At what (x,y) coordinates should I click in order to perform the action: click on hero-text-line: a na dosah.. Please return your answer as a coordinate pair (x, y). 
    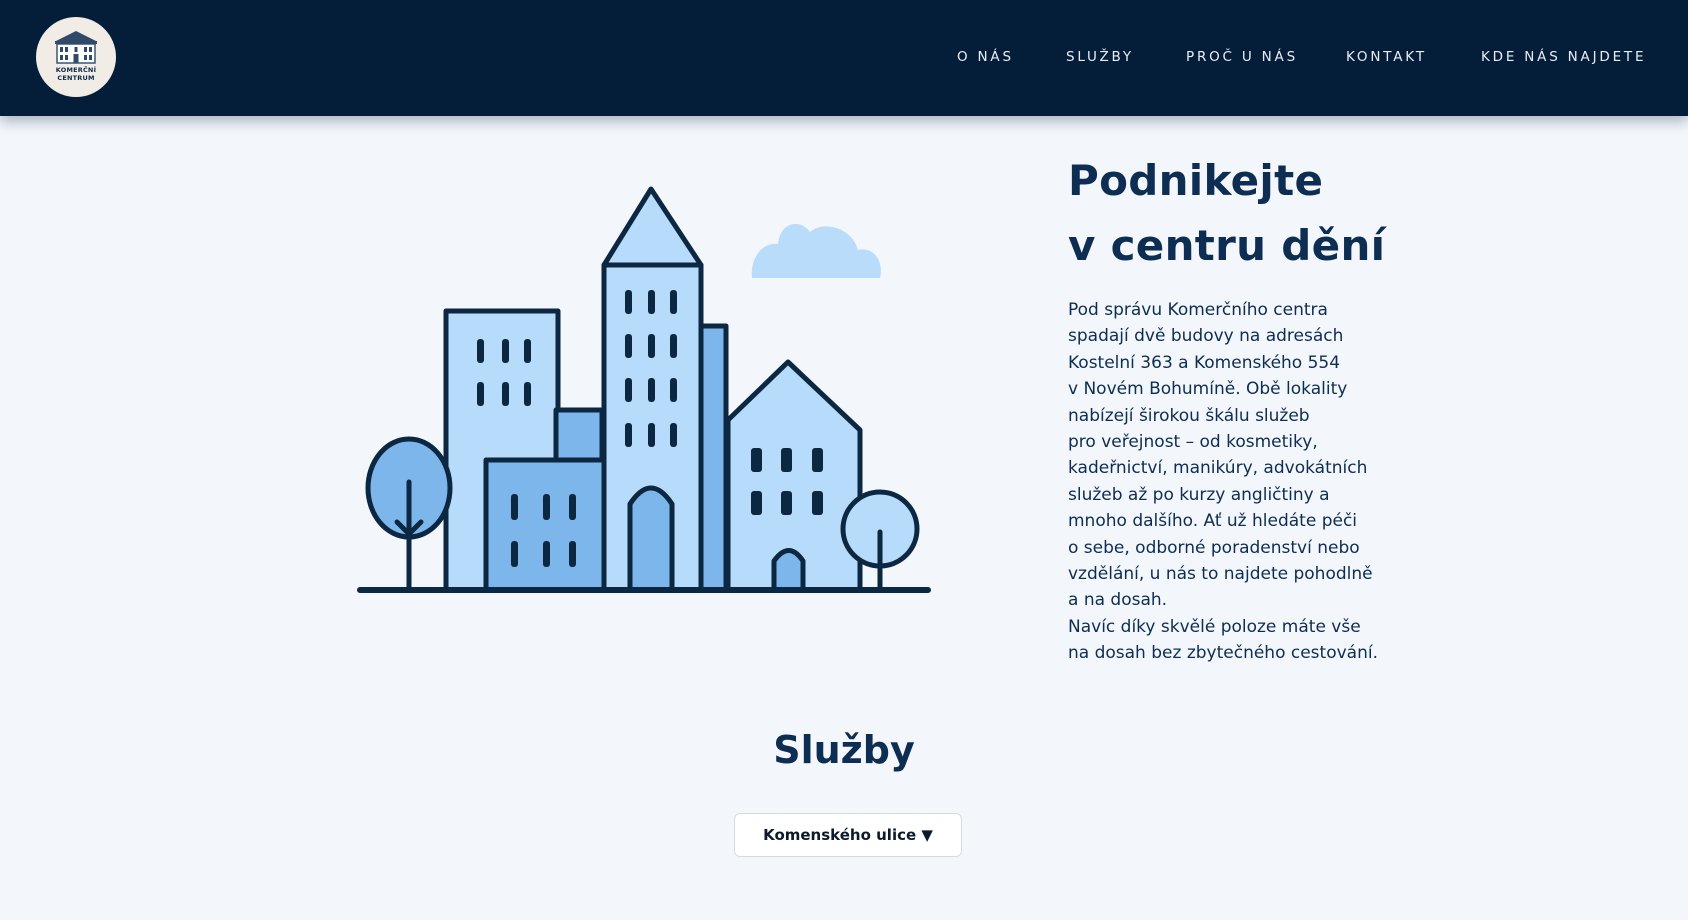
    Looking at the image, I should click on (1118, 600).